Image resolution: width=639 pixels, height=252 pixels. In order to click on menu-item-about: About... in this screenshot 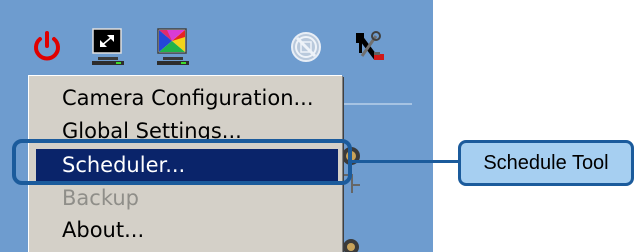, I will do `click(187, 230)`.